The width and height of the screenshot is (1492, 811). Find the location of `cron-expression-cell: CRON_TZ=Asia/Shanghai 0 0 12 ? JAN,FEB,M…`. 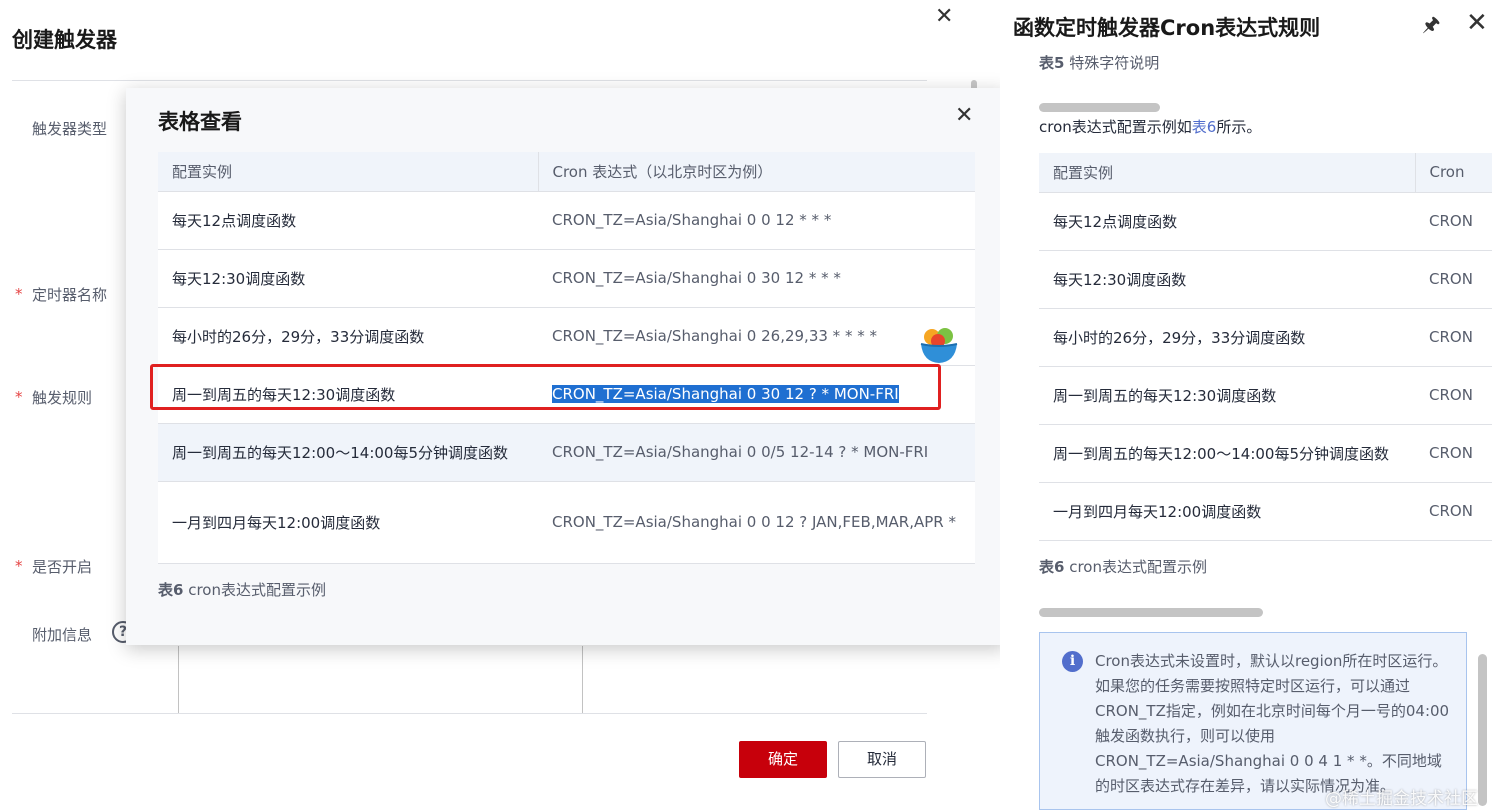

cron-expression-cell: CRON_TZ=Asia/Shanghai 0 0 12 ? JAN,FEB,M… is located at coordinates (756, 522).